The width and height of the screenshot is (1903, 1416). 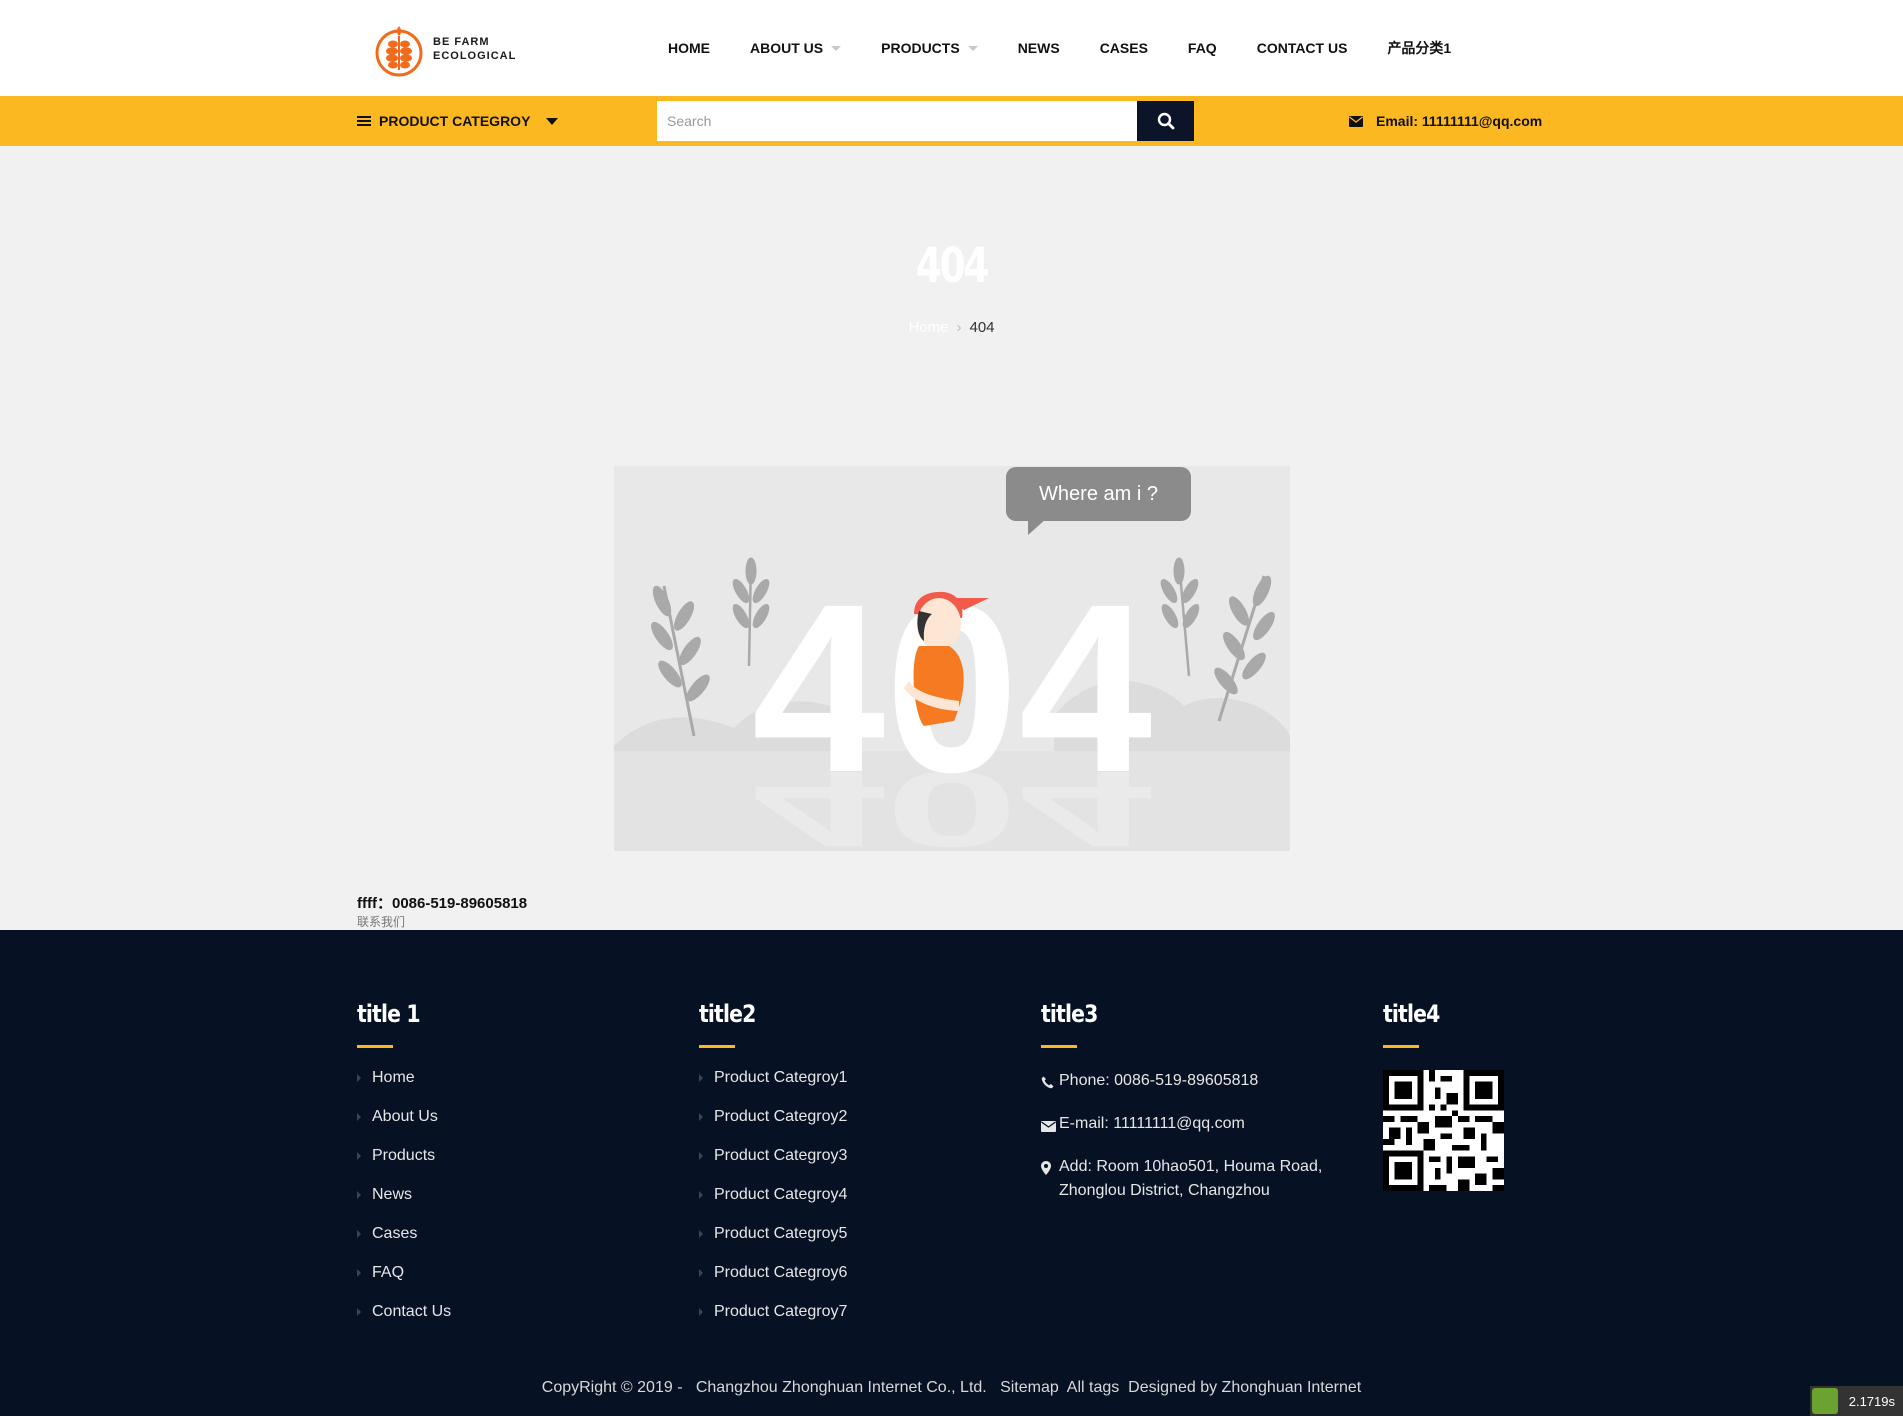 I want to click on nav-label: HOME, so click(x=689, y=48).